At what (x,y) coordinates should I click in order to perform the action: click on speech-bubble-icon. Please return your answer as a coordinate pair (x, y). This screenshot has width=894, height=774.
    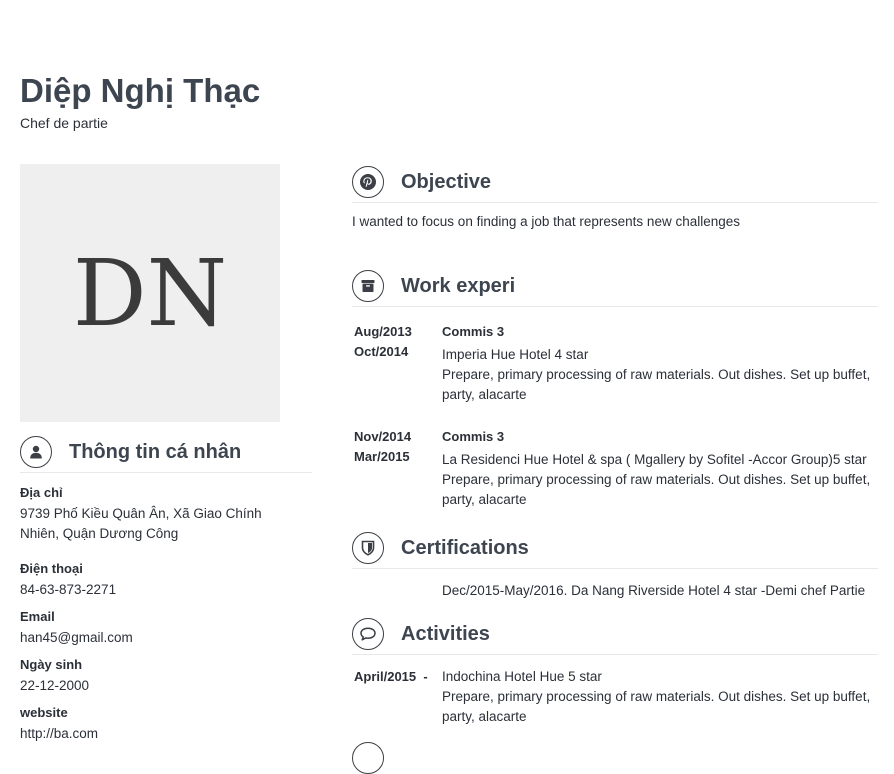
    Looking at the image, I should click on (368, 633).